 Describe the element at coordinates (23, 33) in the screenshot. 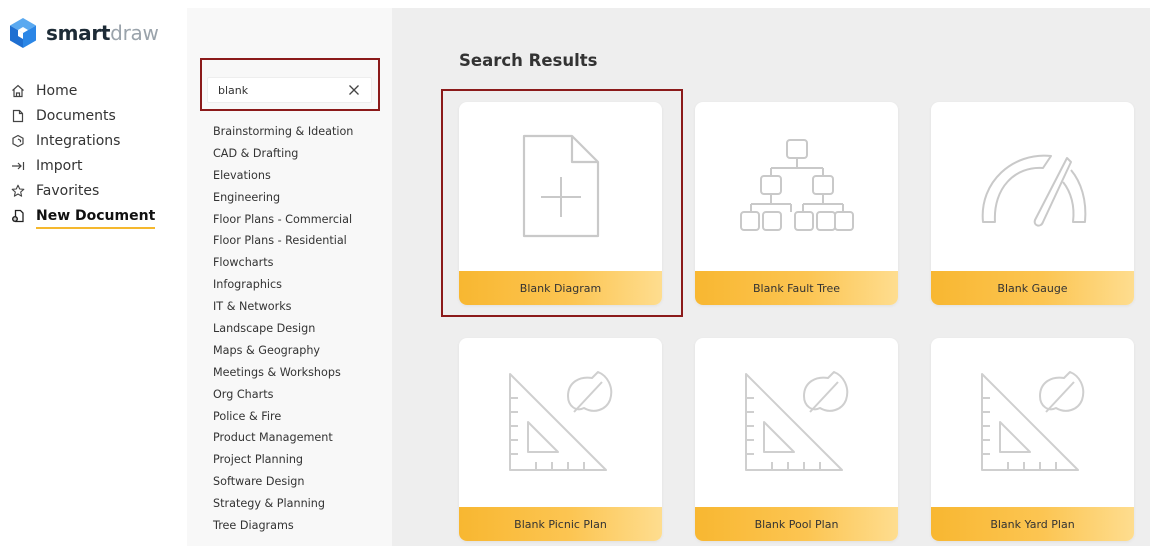

I see `smartdraw-logo-icon` at that location.